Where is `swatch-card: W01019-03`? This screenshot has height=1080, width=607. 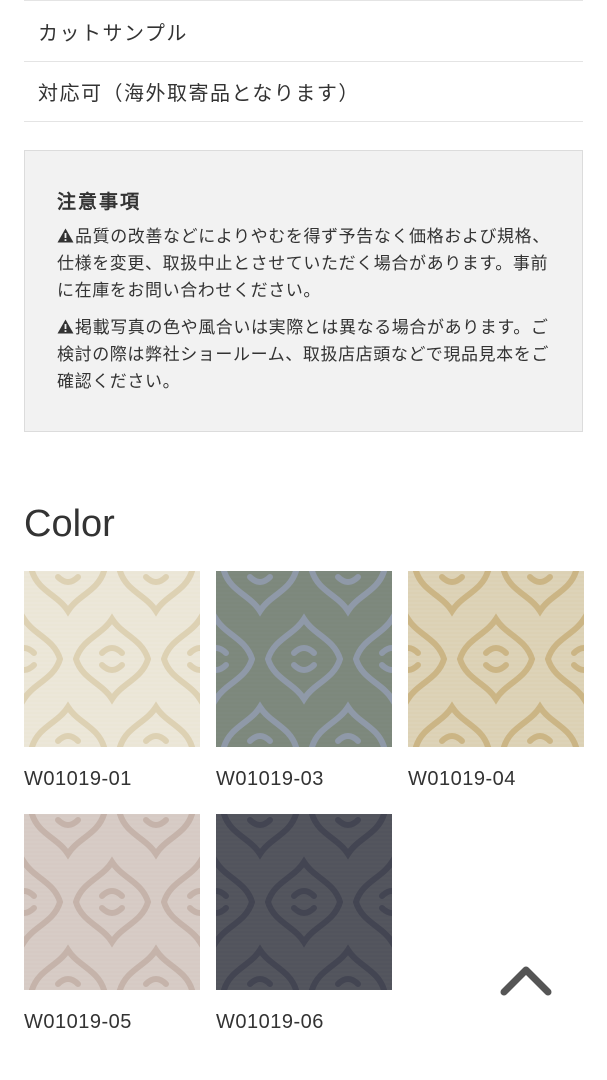 swatch-card: W01019-03 is located at coordinates (304, 692).